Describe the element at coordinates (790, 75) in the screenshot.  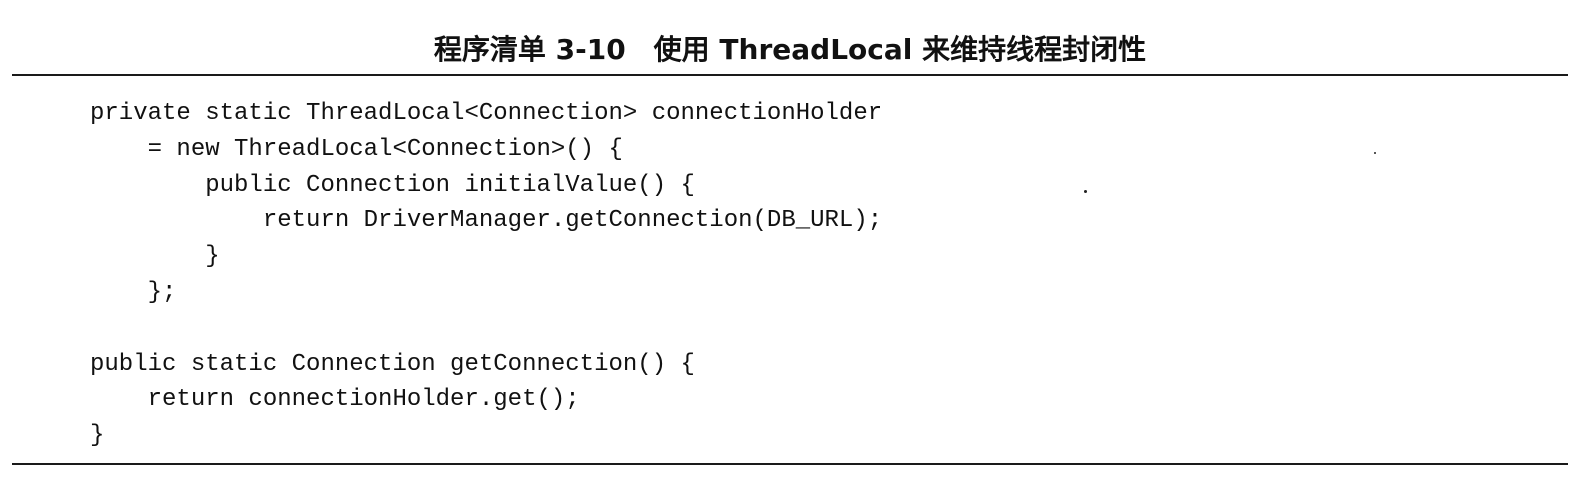
I see `top-rule` at that location.